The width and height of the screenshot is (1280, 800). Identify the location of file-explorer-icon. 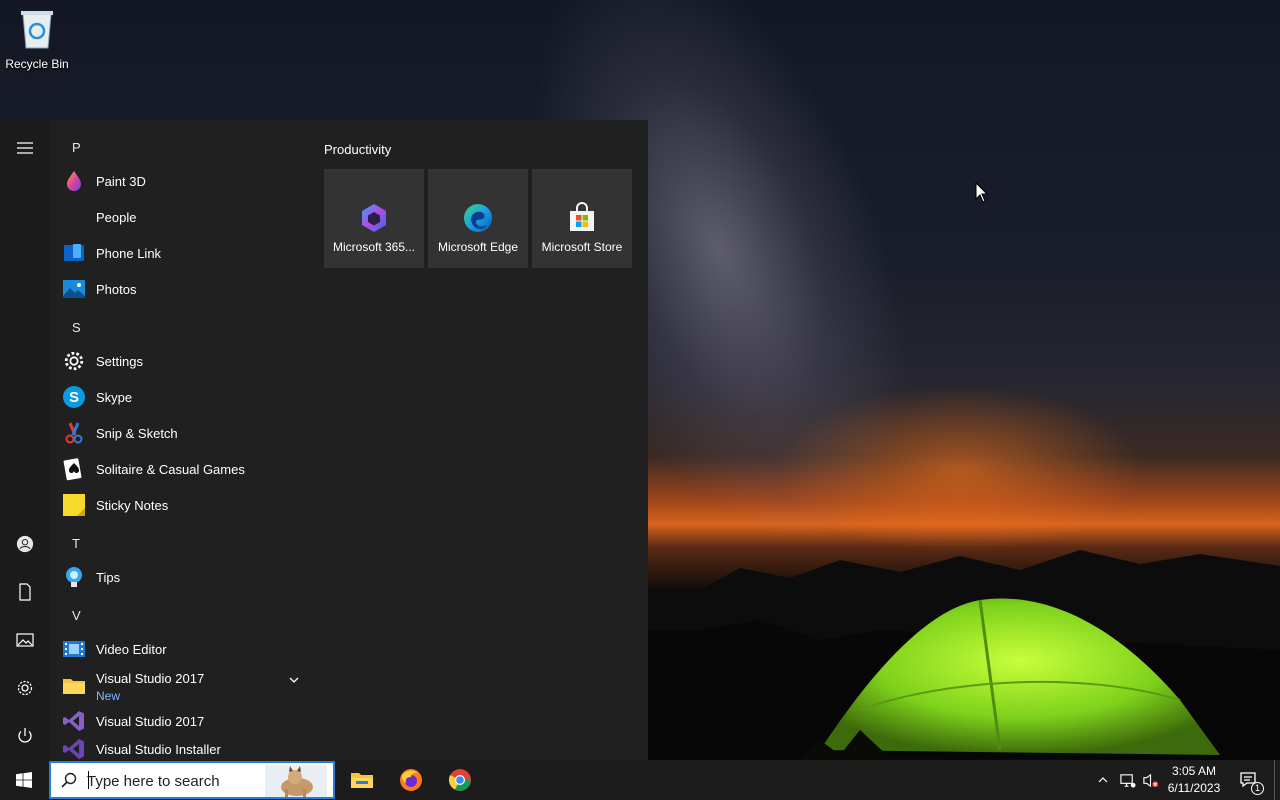
(362, 780).